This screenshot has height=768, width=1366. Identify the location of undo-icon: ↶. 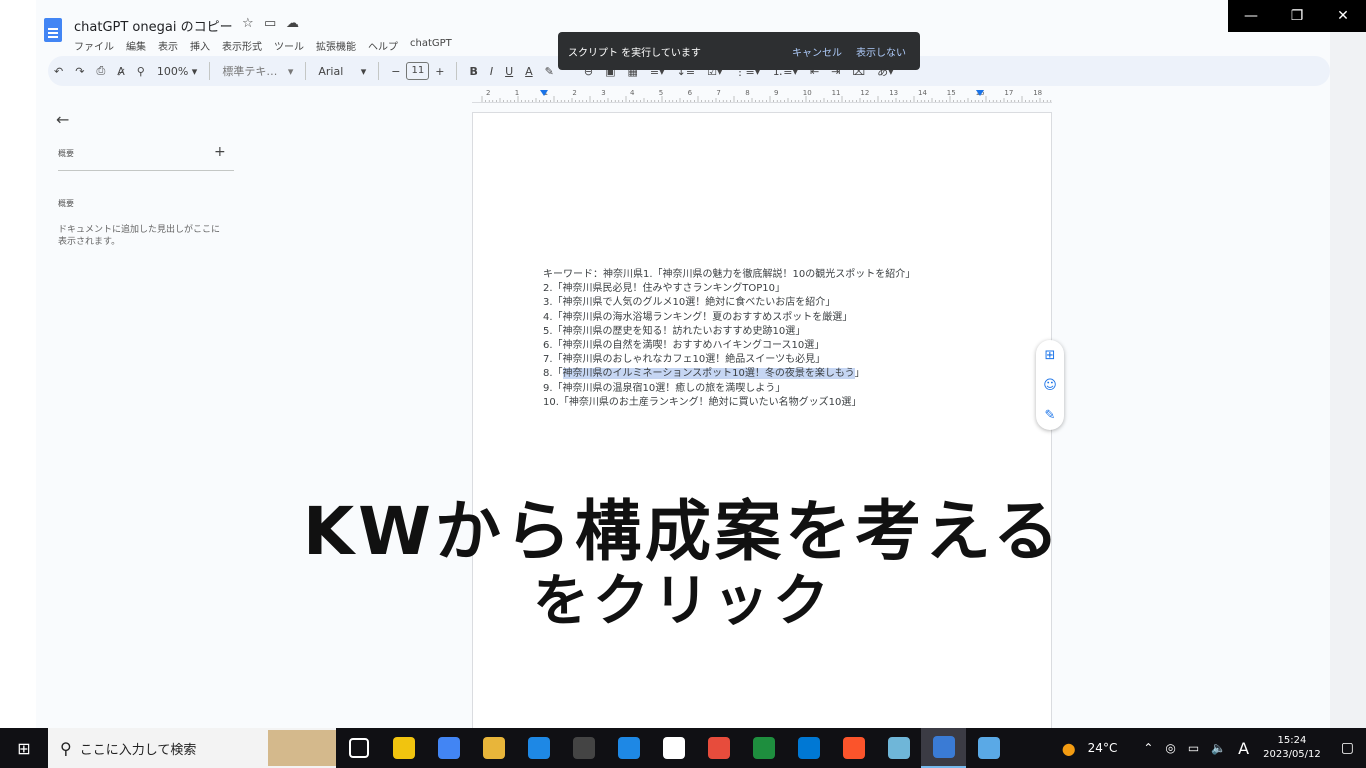
(58, 71).